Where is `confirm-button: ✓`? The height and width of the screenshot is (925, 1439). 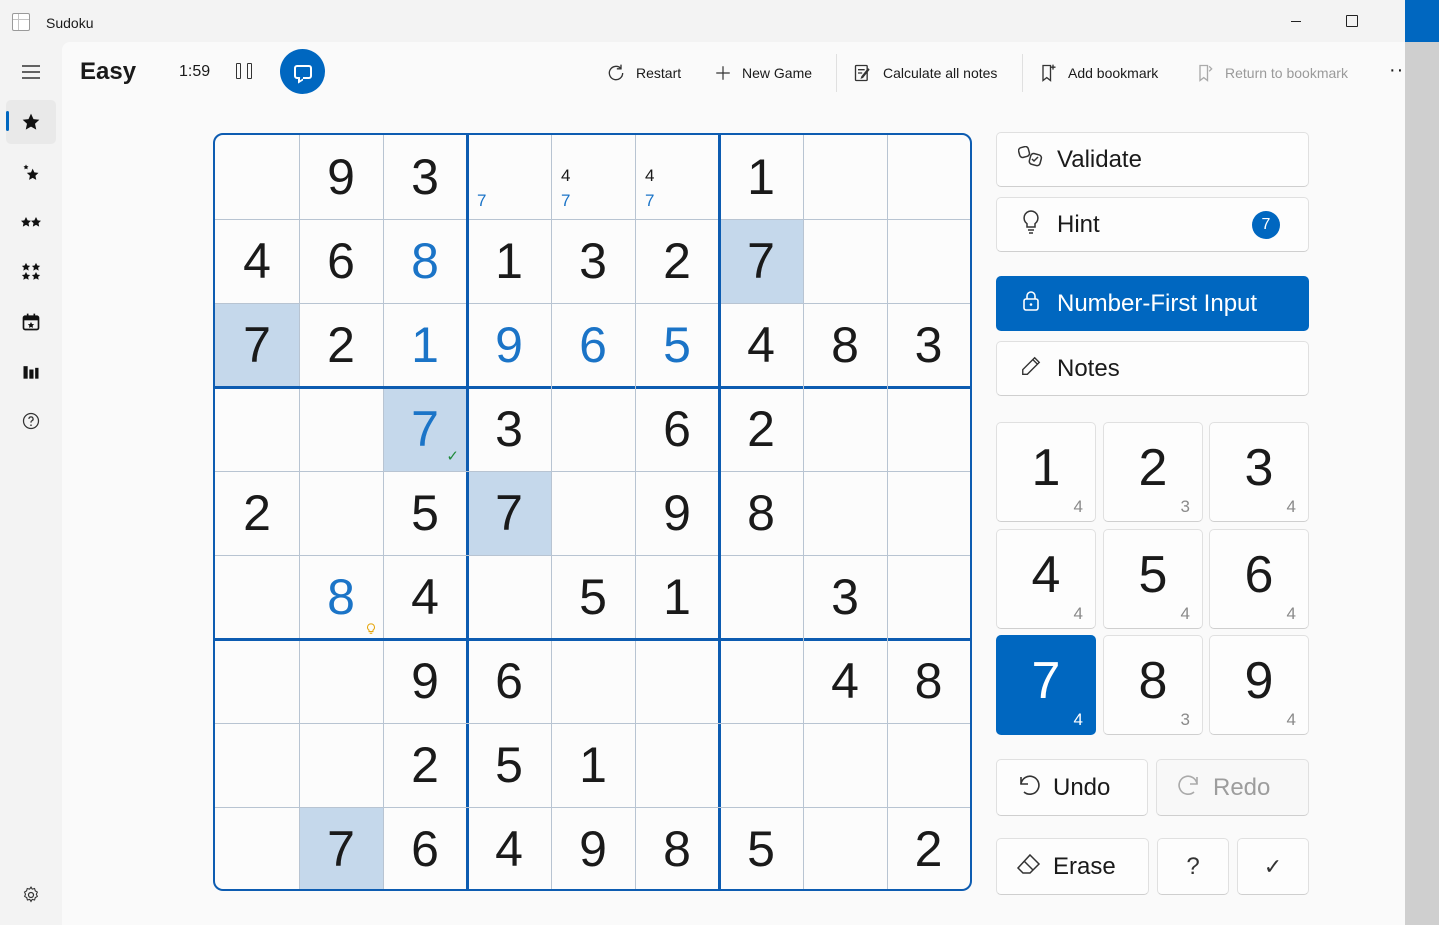
confirm-button: ✓ is located at coordinates (1273, 866).